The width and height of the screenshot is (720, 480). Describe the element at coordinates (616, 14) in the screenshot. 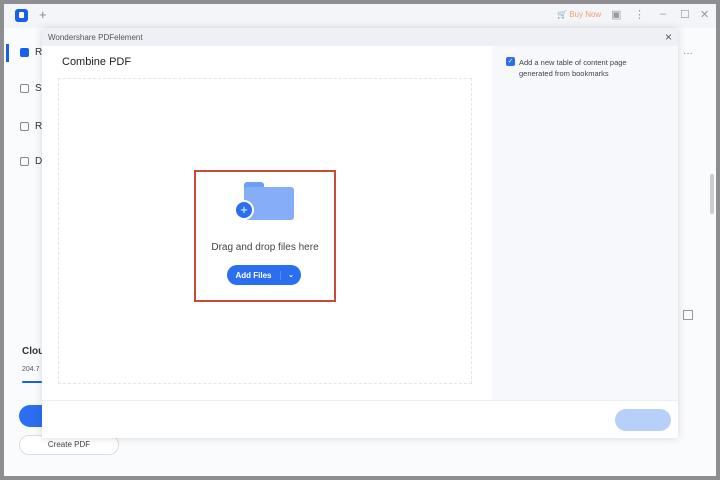

I see `gift-icon: ▣` at that location.